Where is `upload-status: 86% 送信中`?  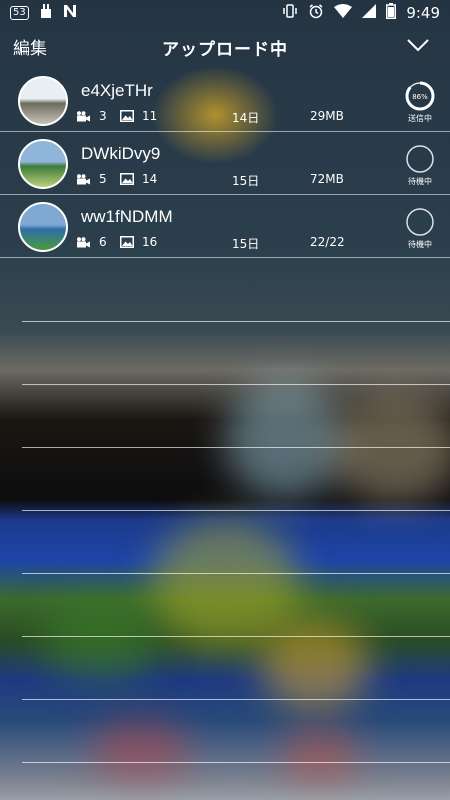 upload-status: 86% 送信中 is located at coordinates (420, 102).